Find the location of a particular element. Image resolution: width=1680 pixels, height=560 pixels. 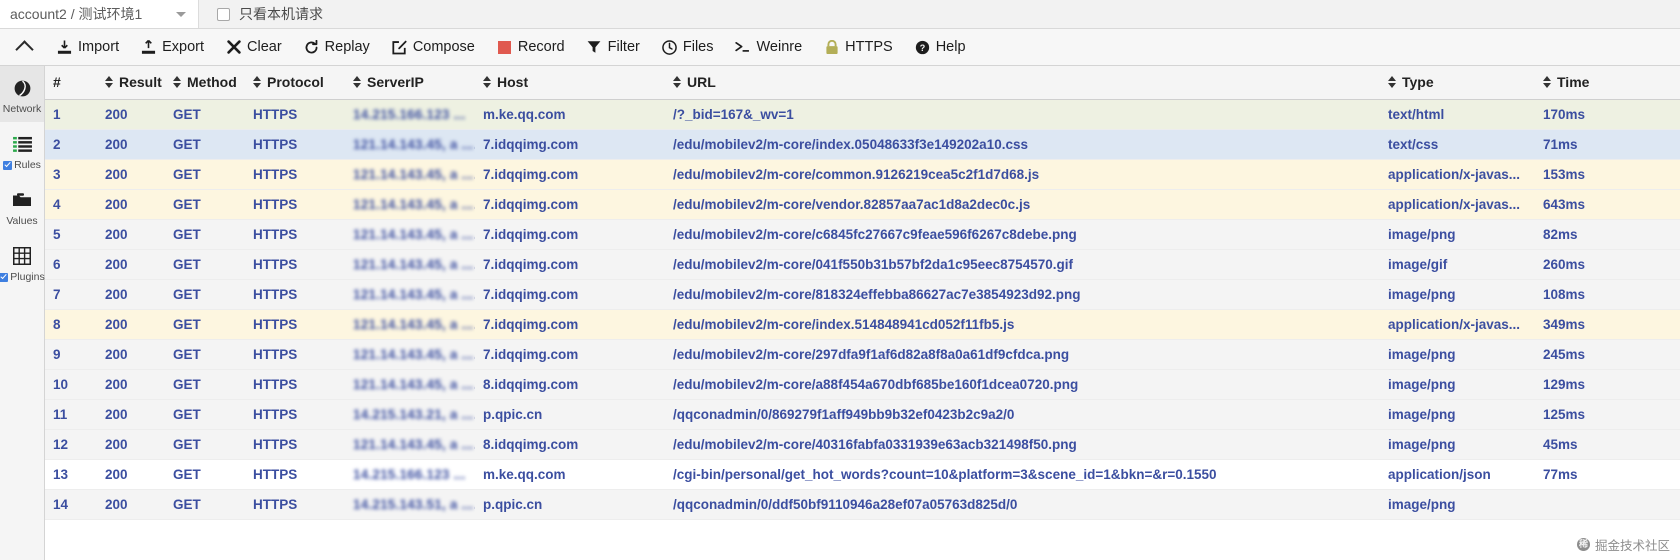

toolbar-button-help: ? Help is located at coordinates (940, 47).